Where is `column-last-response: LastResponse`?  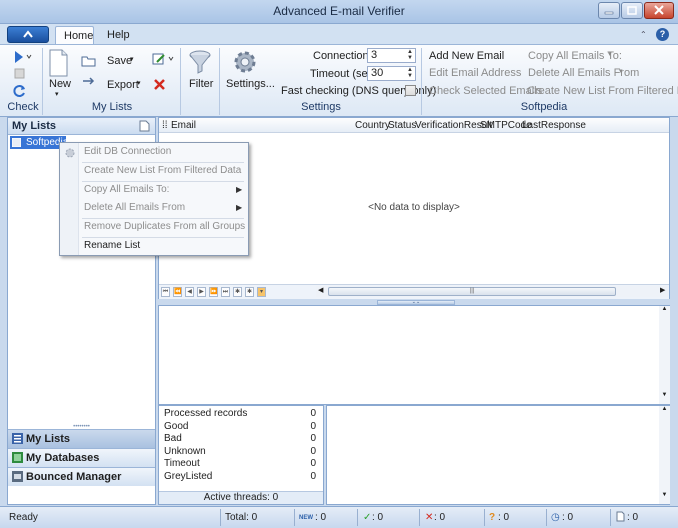 column-last-response: LastResponse is located at coordinates (554, 125).